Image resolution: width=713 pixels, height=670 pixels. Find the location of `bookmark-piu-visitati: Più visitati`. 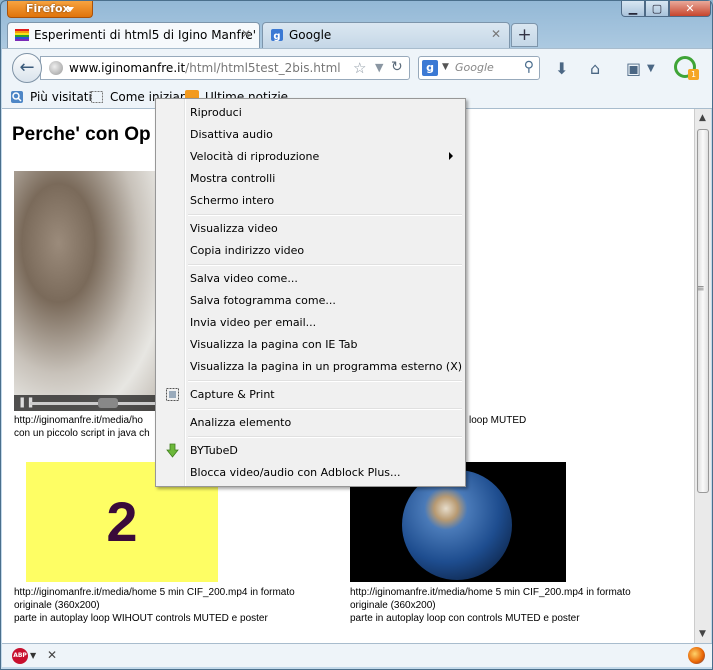

bookmark-piu-visitati: Più visitati is located at coordinates (51, 97).